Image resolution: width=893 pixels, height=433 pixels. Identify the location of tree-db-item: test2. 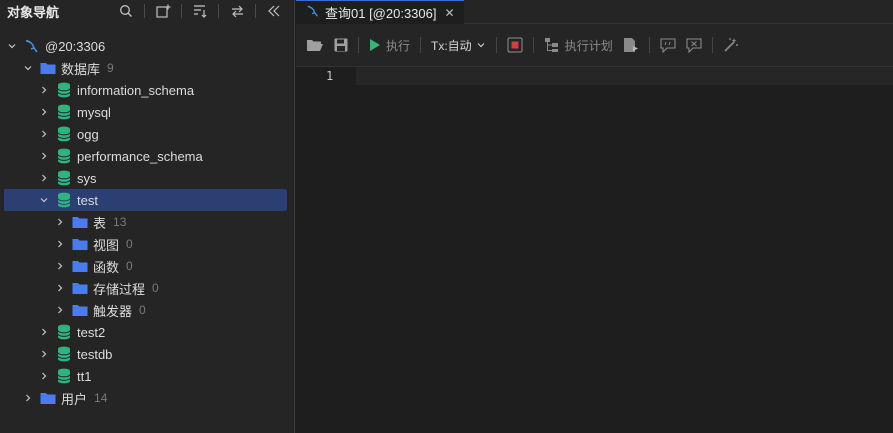
(147, 332).